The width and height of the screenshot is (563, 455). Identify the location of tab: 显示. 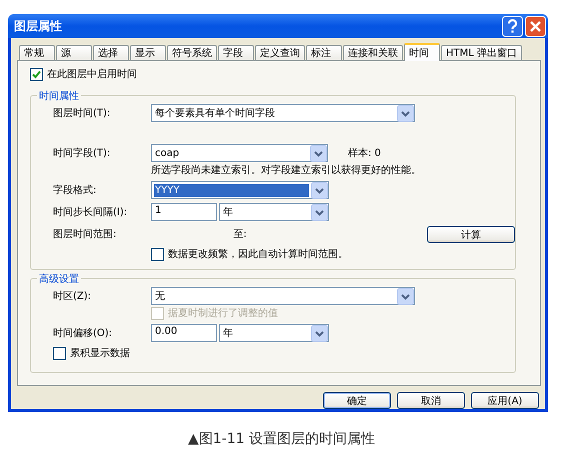
(148, 52).